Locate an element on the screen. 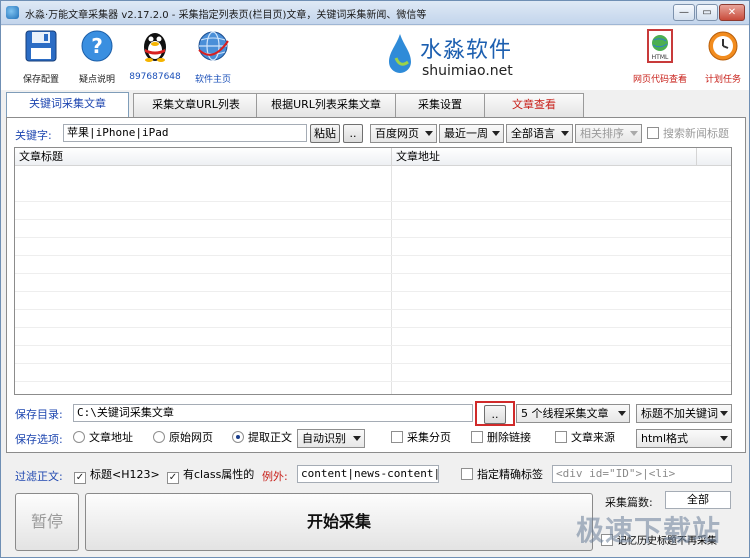  help-button: ? 疑点说明 is located at coordinates (97, 57).